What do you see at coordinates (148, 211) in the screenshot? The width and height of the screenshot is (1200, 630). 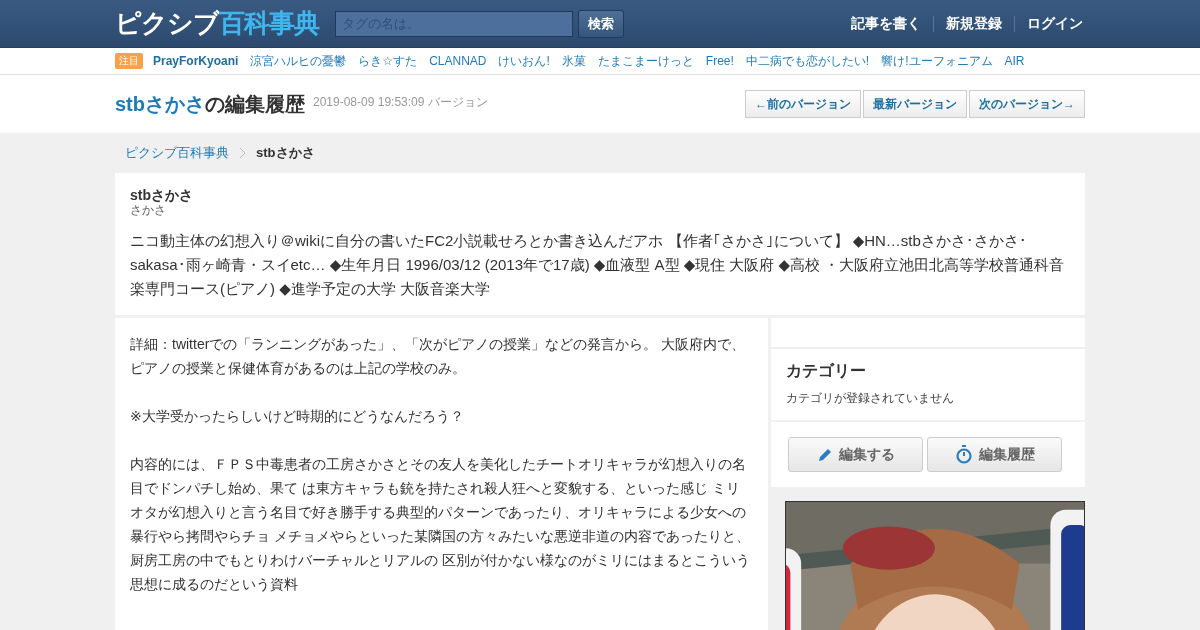 I see `summary-reading: さかさ` at bounding box center [148, 211].